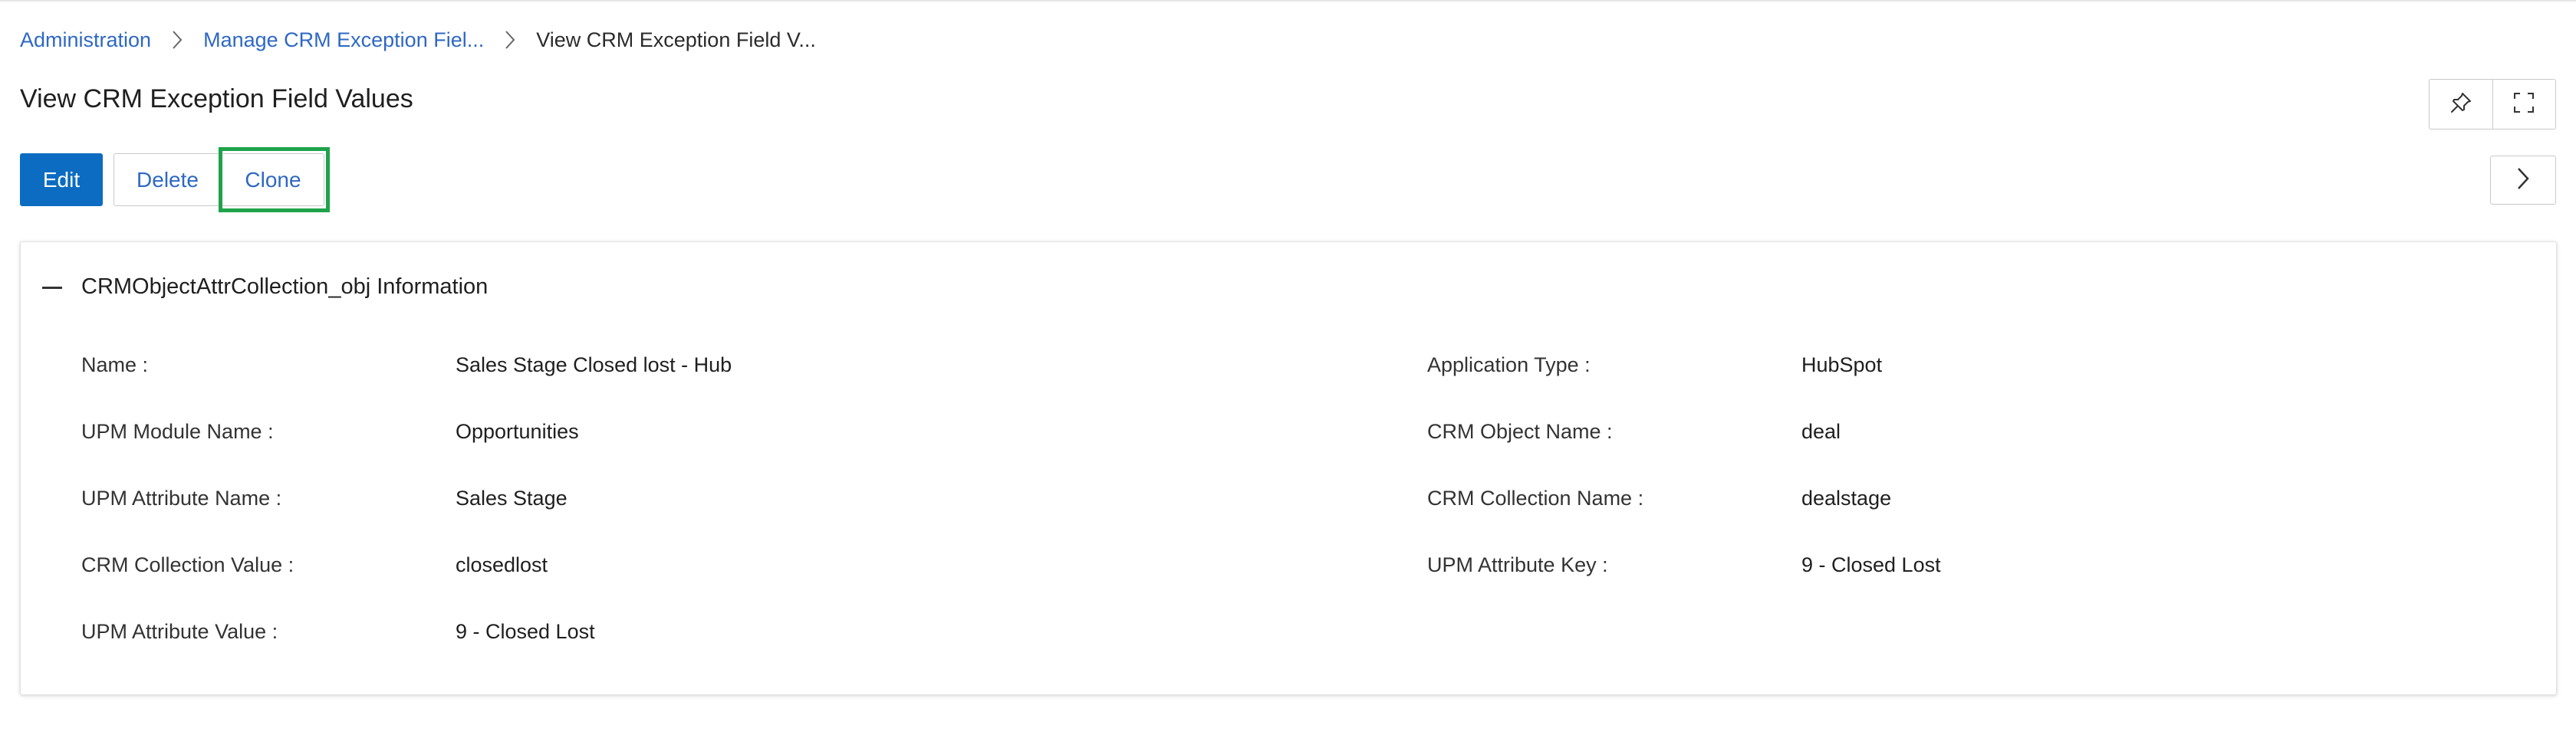 Image resolution: width=2576 pixels, height=748 pixels. Describe the element at coordinates (502, 564) in the screenshot. I see `field-value-crm-collection-value: closedlost` at that location.